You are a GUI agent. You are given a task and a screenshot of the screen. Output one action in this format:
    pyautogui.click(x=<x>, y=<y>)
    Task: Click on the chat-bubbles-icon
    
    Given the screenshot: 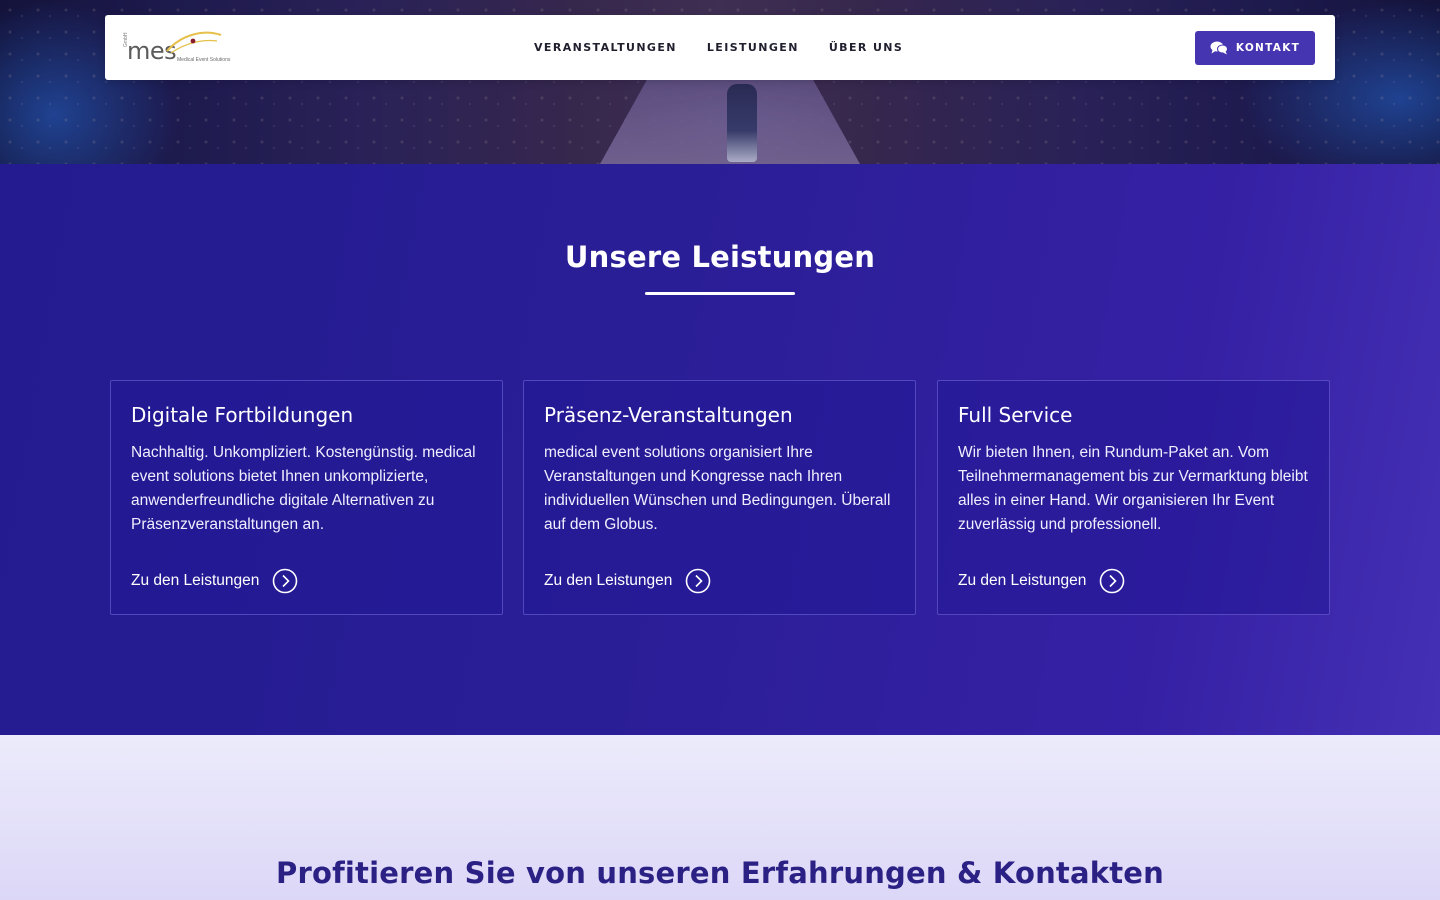 What is the action you would take?
    pyautogui.click(x=1219, y=48)
    